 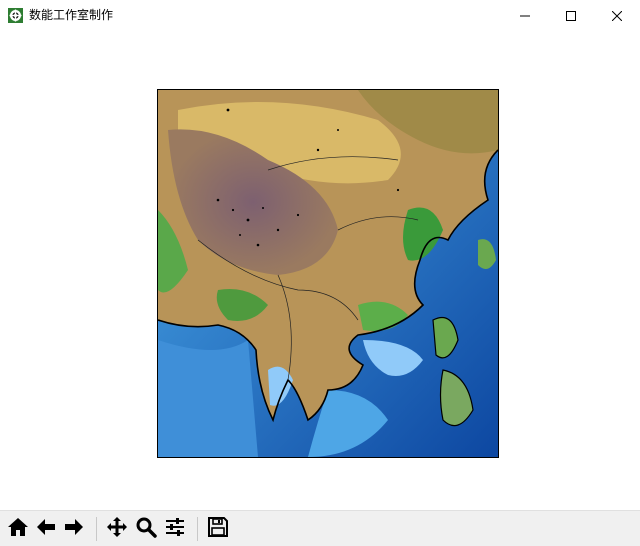 I want to click on home-icon, so click(x=18, y=529).